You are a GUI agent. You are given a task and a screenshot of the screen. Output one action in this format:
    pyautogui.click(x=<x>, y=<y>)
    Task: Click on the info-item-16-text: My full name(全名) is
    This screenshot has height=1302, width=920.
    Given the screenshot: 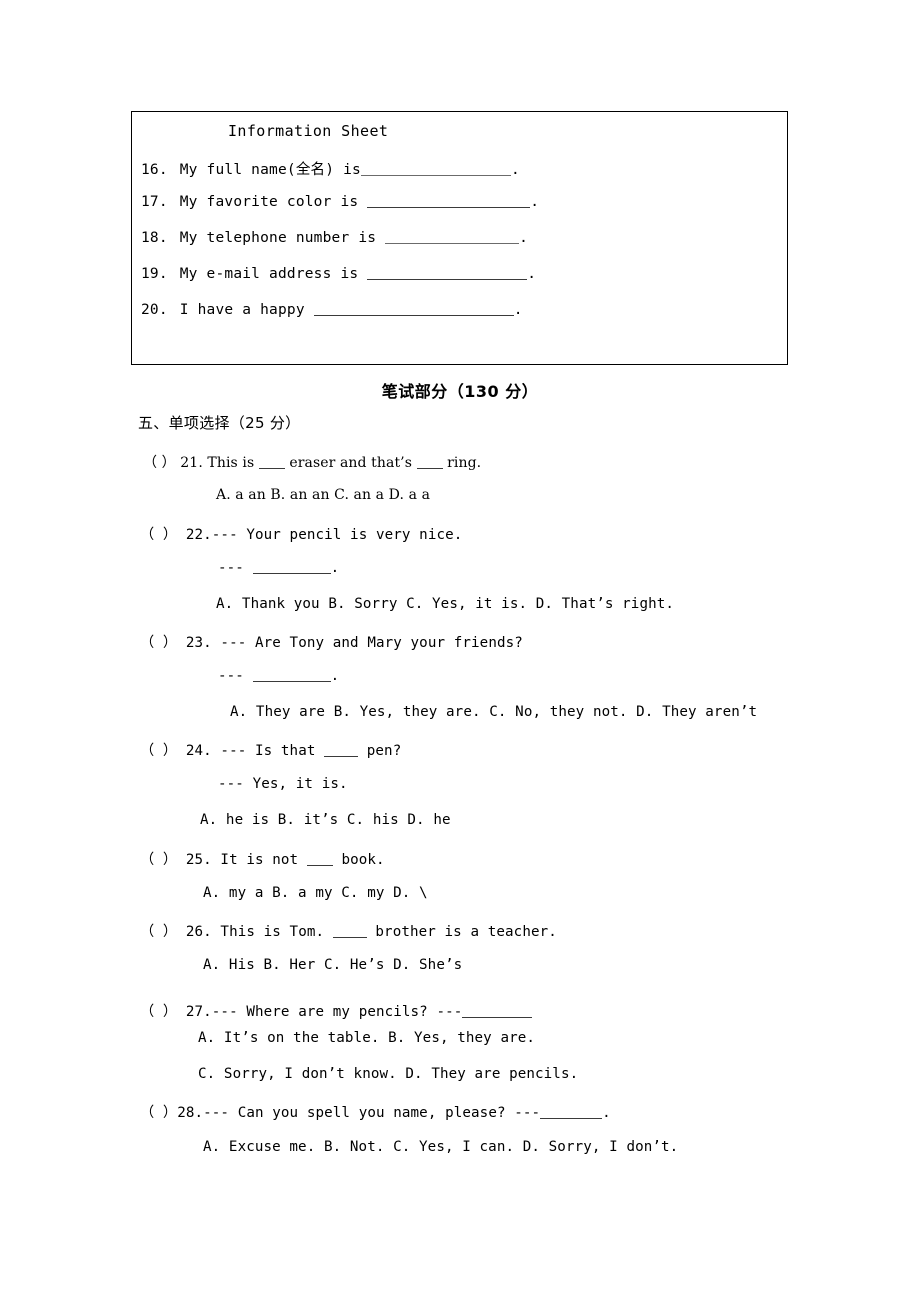 What is the action you would take?
    pyautogui.click(x=270, y=170)
    